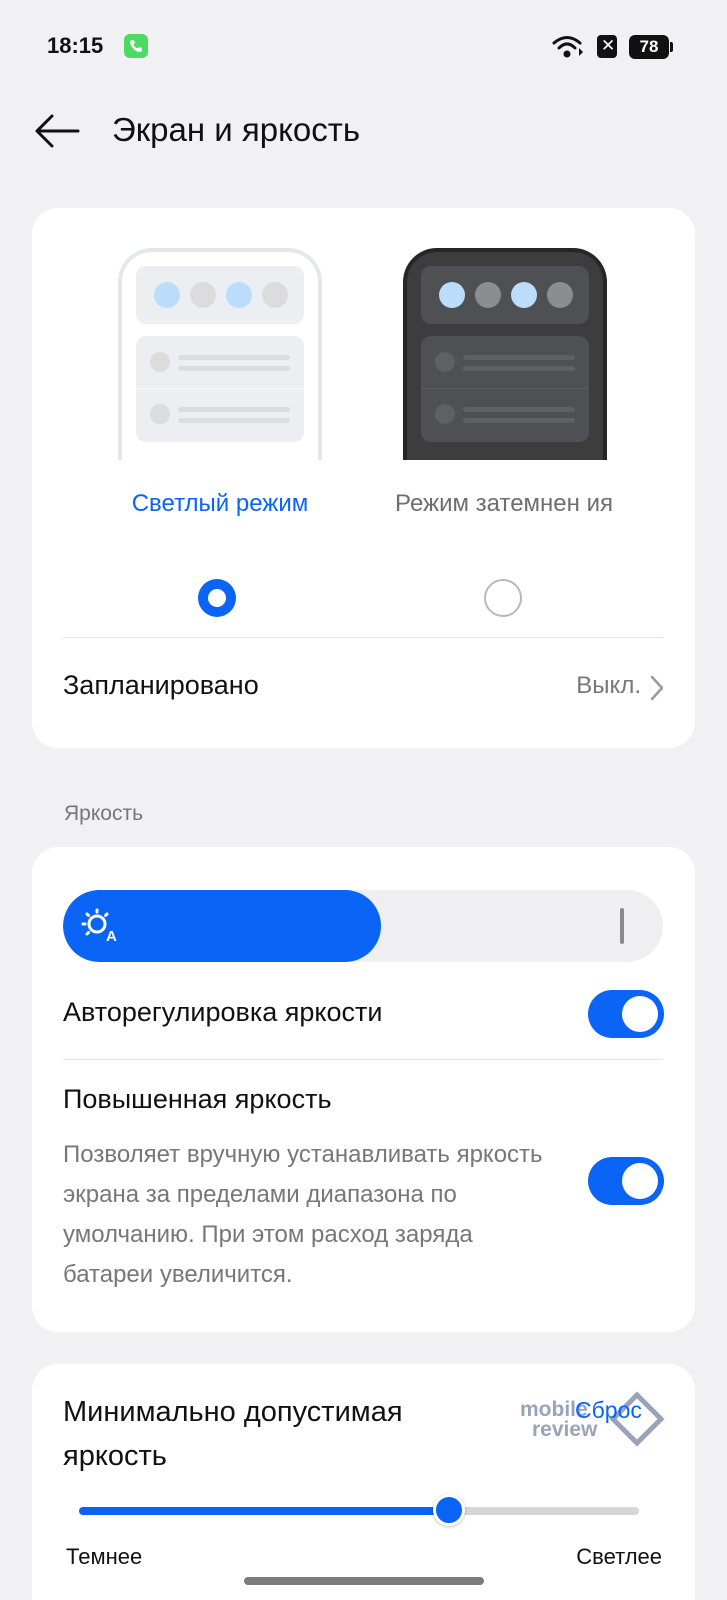 This screenshot has width=727, height=1600. Describe the element at coordinates (220, 504) in the screenshot. I see `light-mode-label: Светлый режим` at that location.